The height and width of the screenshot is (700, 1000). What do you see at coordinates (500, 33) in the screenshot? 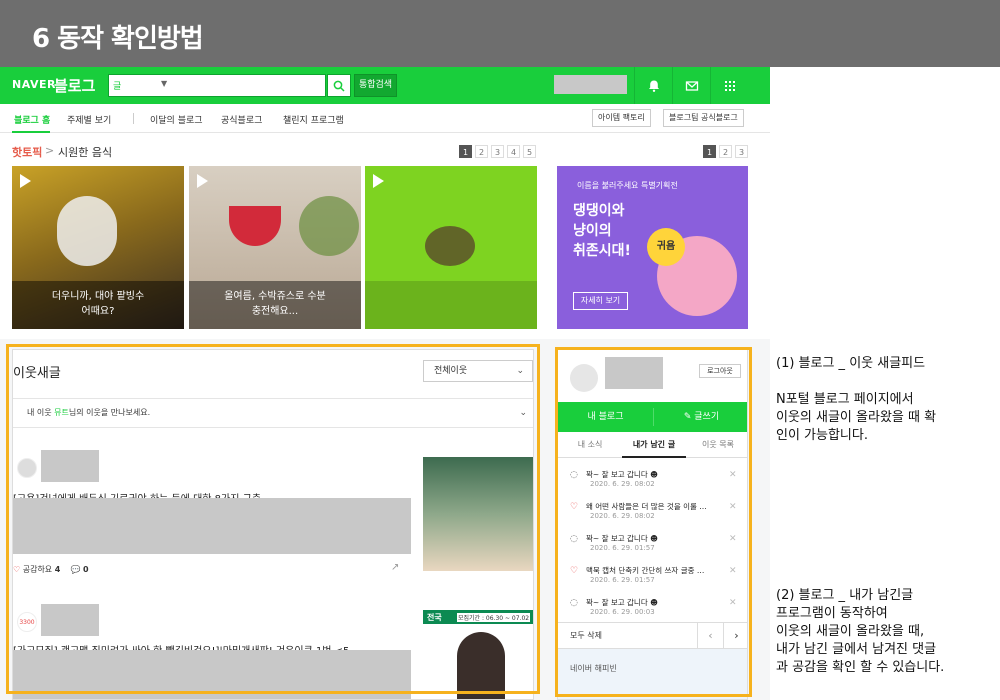
I see `slide-header: 6 동작 확인방법` at bounding box center [500, 33].